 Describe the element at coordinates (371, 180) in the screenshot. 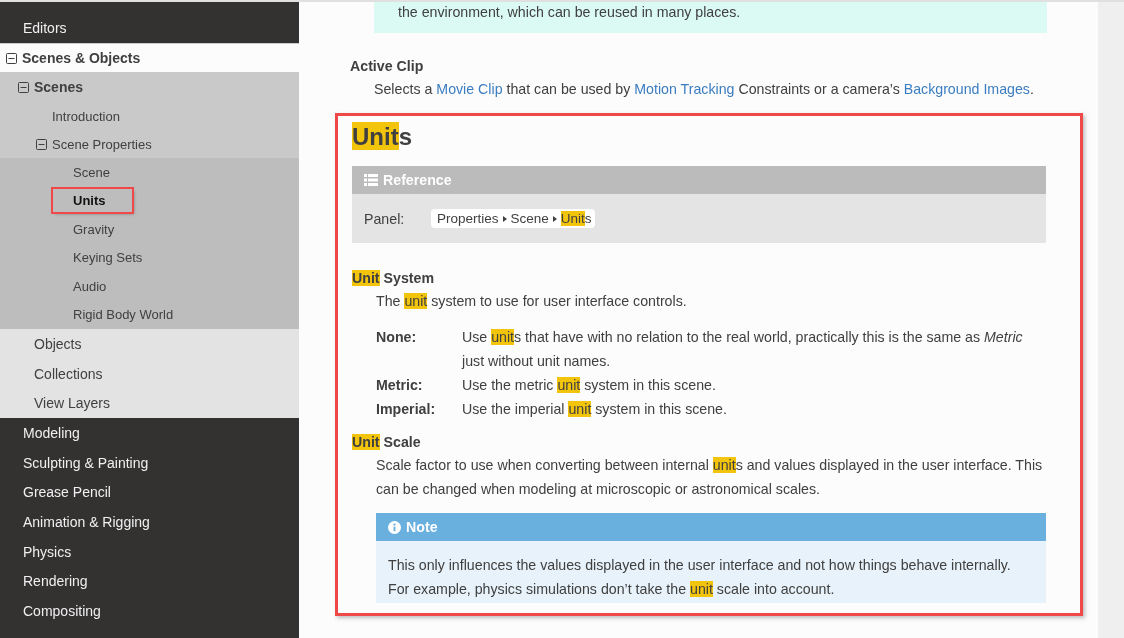

I see `list-icon` at that location.